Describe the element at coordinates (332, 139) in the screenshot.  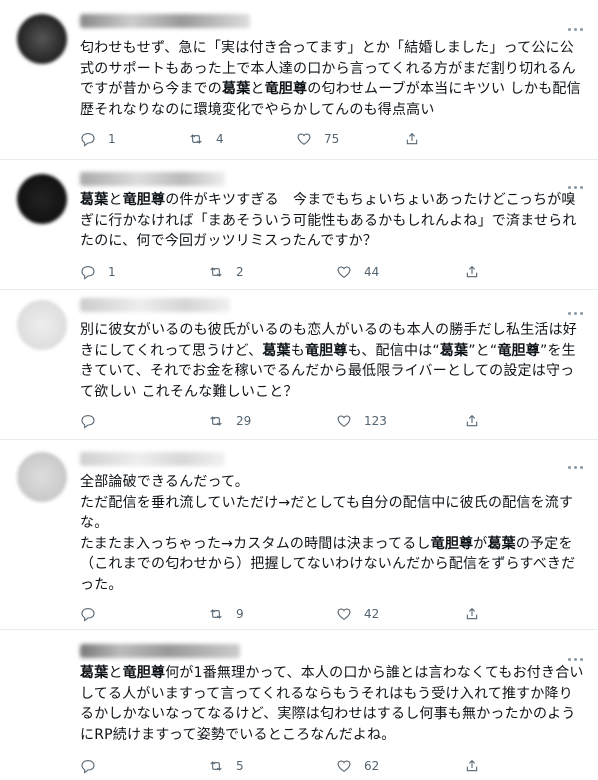
I see `like-count: 75` at that location.